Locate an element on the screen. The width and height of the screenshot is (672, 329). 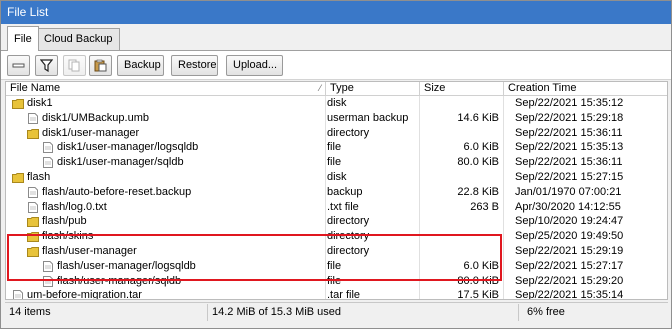
status-disk-usage: 14.2 MiB of 15.3 MiB used is located at coordinates (363, 312).